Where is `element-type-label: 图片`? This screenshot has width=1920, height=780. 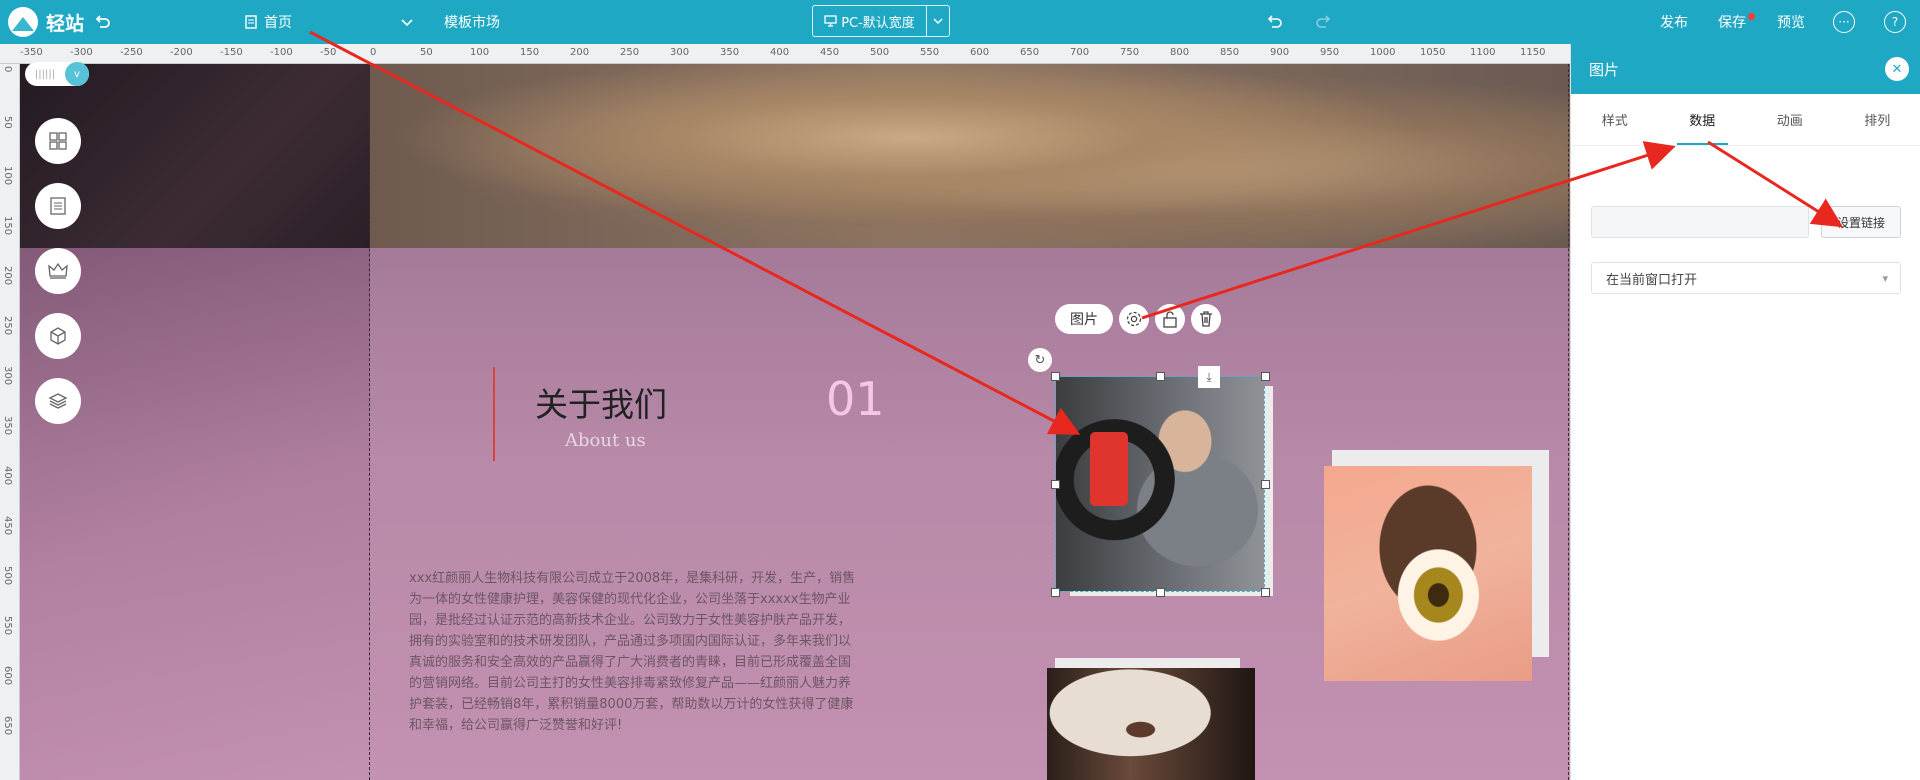 element-type-label: 图片 is located at coordinates (1084, 319).